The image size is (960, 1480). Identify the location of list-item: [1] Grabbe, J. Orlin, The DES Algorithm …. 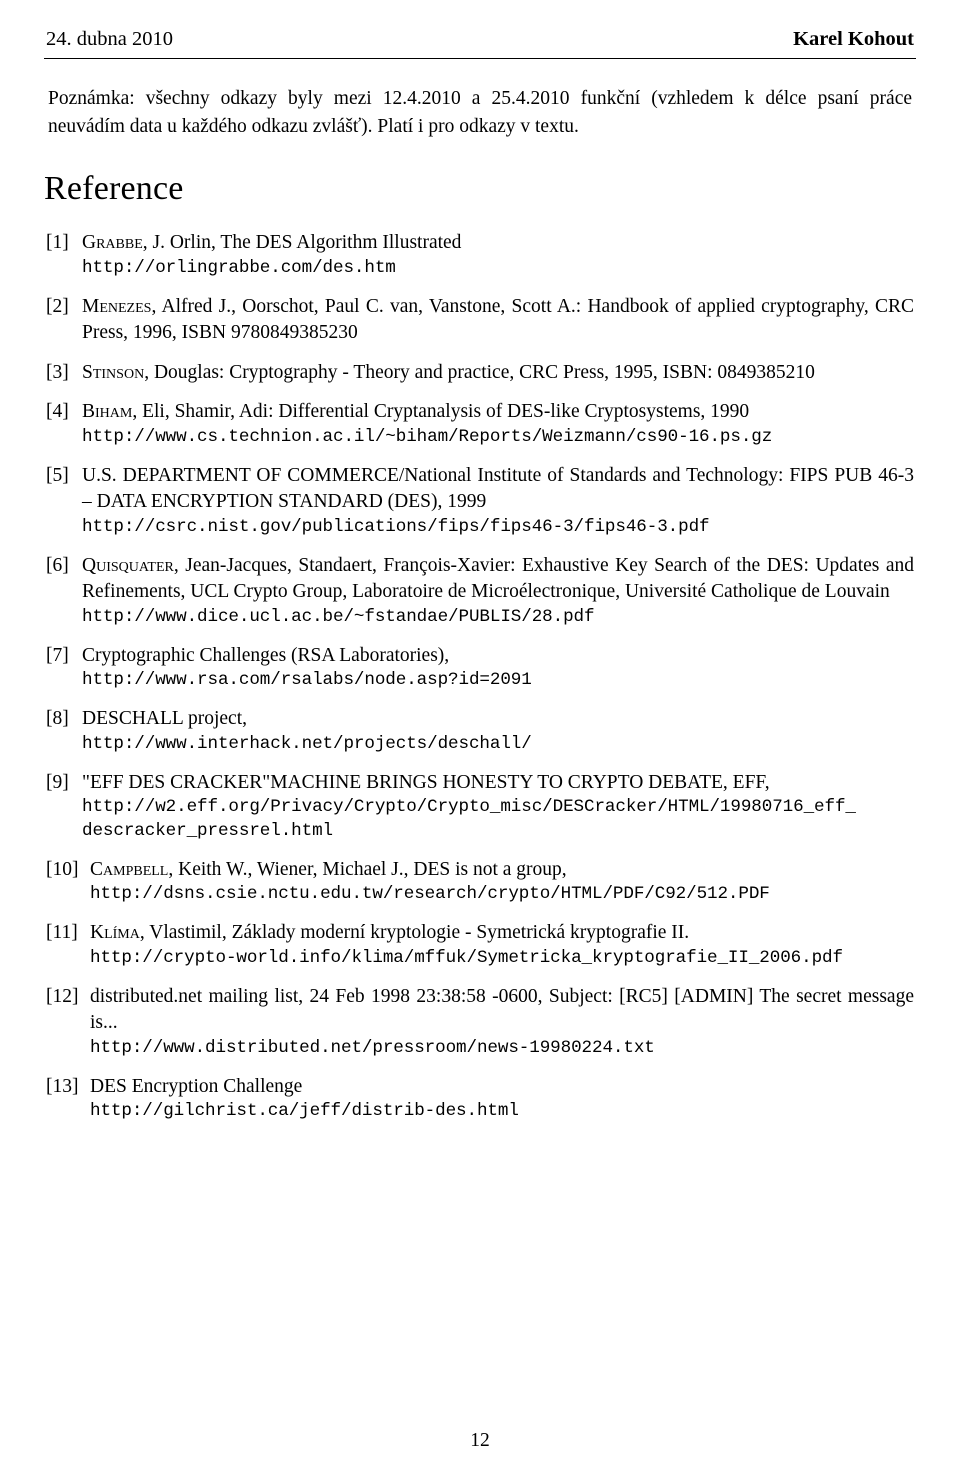
(480, 255).